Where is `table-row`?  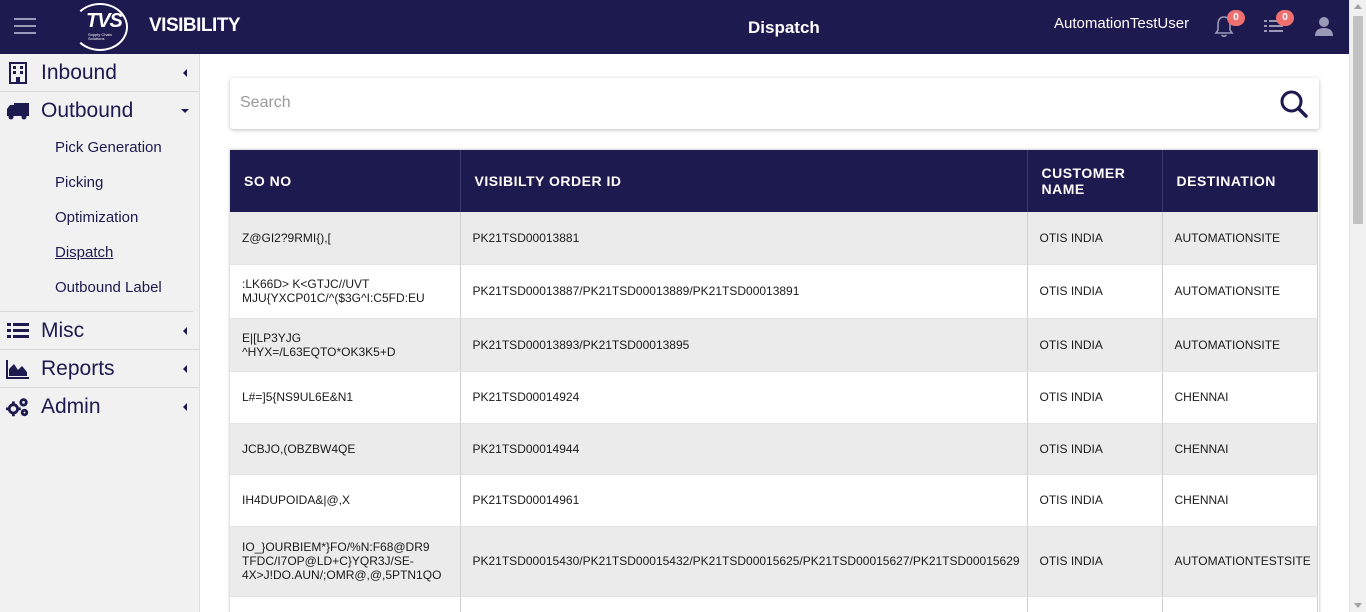
table-row is located at coordinates (774, 604).